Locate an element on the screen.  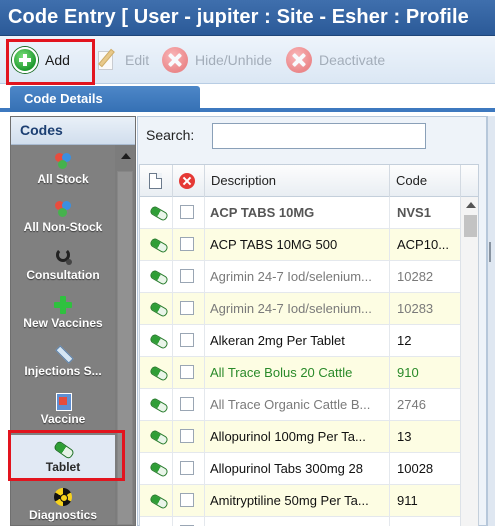
grid-scrollbar is located at coordinates (469, 361).